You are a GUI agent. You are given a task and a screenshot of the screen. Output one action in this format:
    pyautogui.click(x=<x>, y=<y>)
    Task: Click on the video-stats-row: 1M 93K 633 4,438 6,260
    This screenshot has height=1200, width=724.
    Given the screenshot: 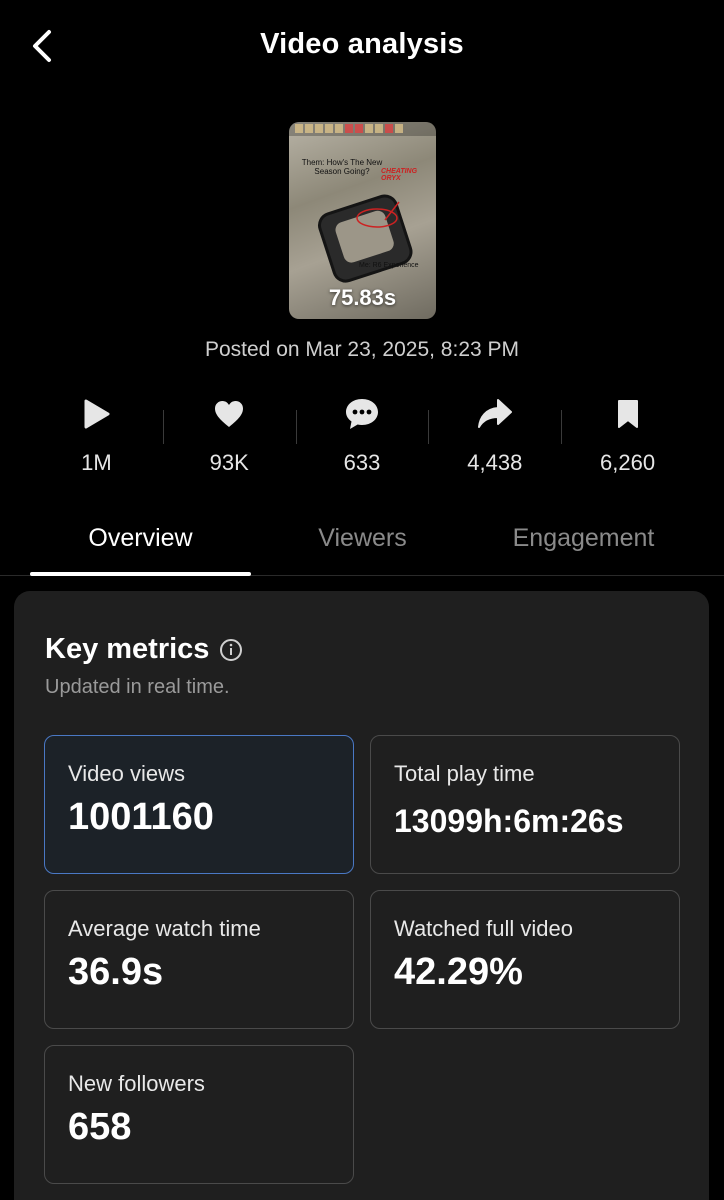 What is the action you would take?
    pyautogui.click(x=362, y=437)
    